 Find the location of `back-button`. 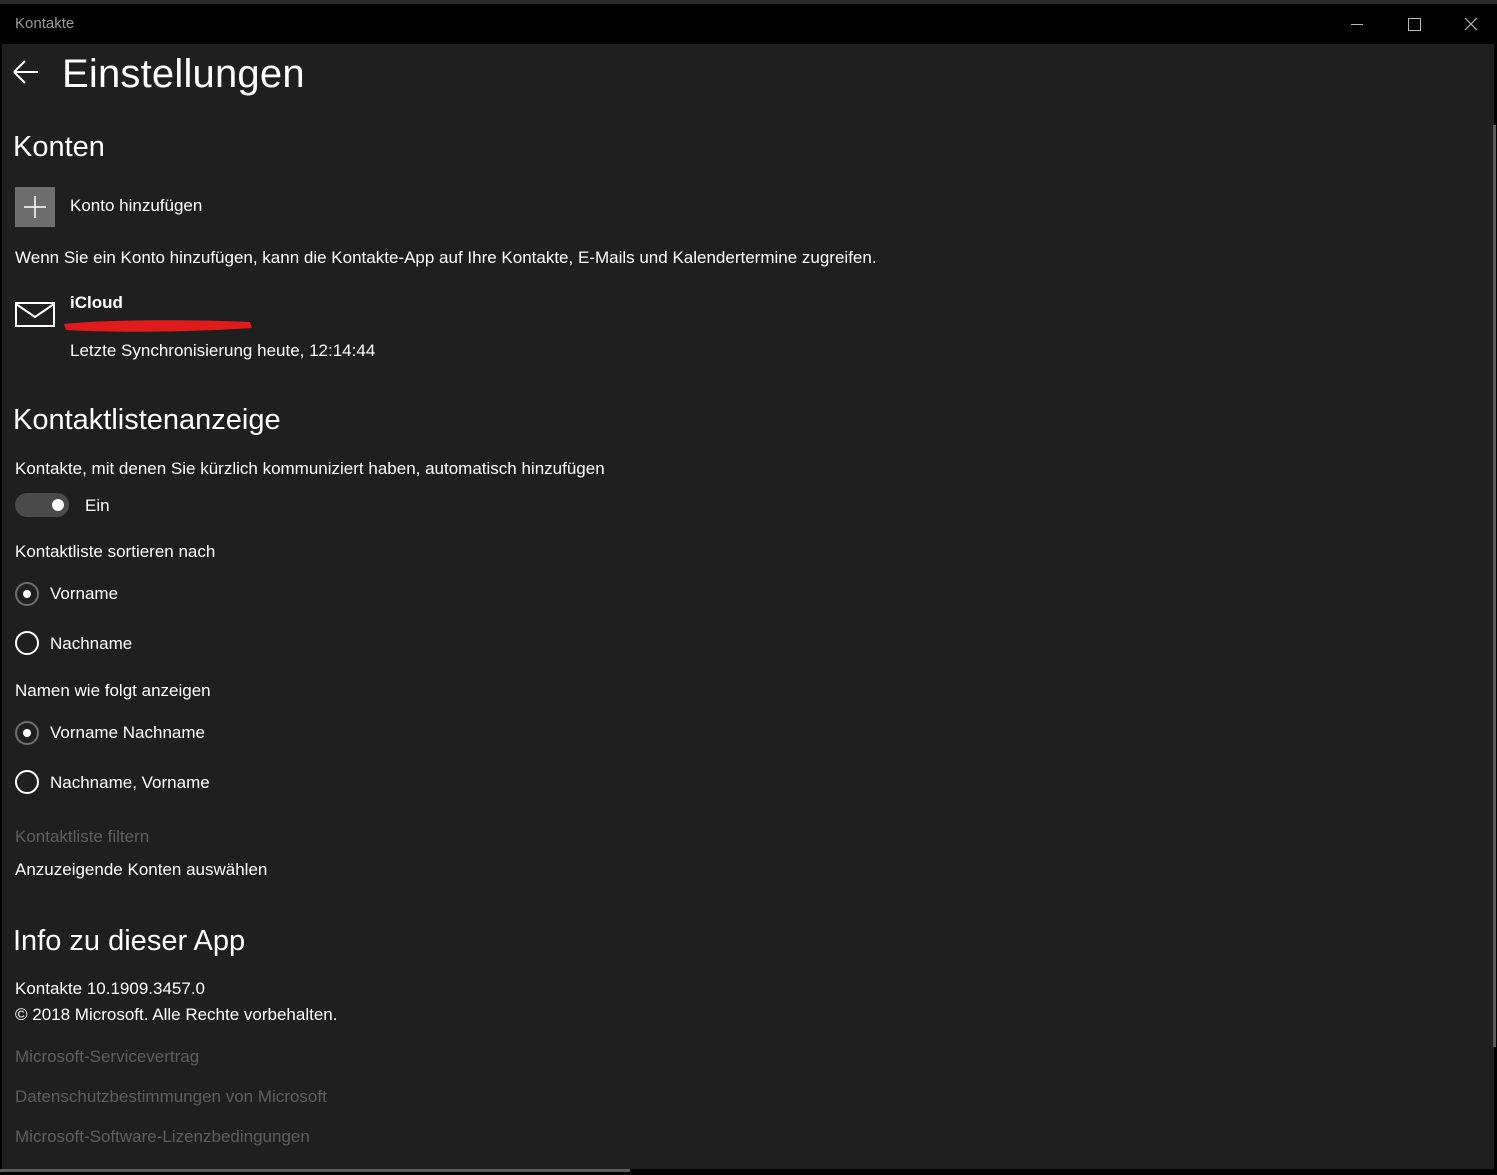

back-button is located at coordinates (26, 72).